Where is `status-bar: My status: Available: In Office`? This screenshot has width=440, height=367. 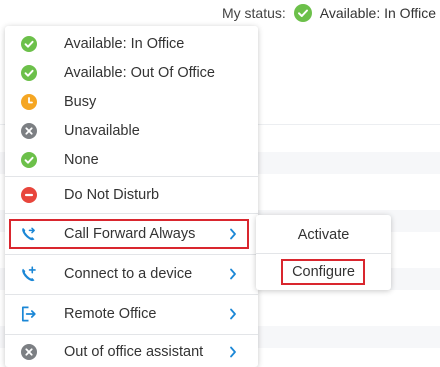 status-bar: My status: Available: In Office is located at coordinates (220, 13).